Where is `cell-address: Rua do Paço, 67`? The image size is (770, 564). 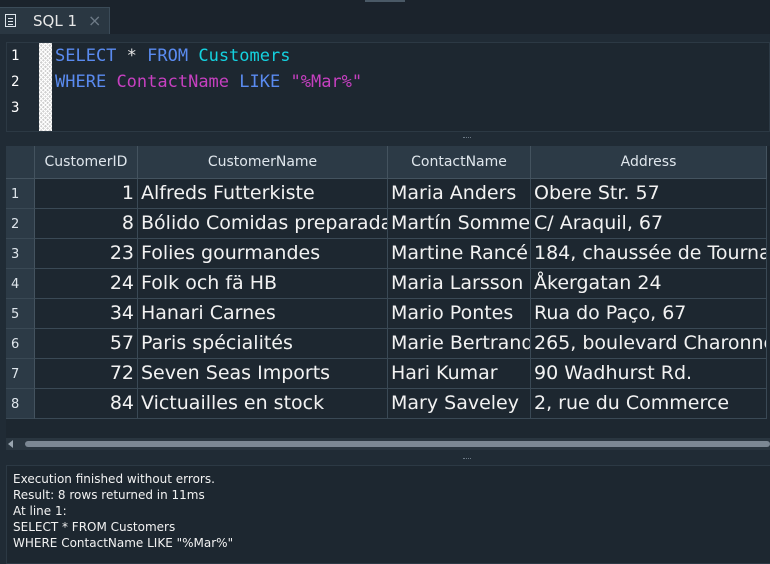 cell-address: Rua do Paço, 67 is located at coordinates (649, 314).